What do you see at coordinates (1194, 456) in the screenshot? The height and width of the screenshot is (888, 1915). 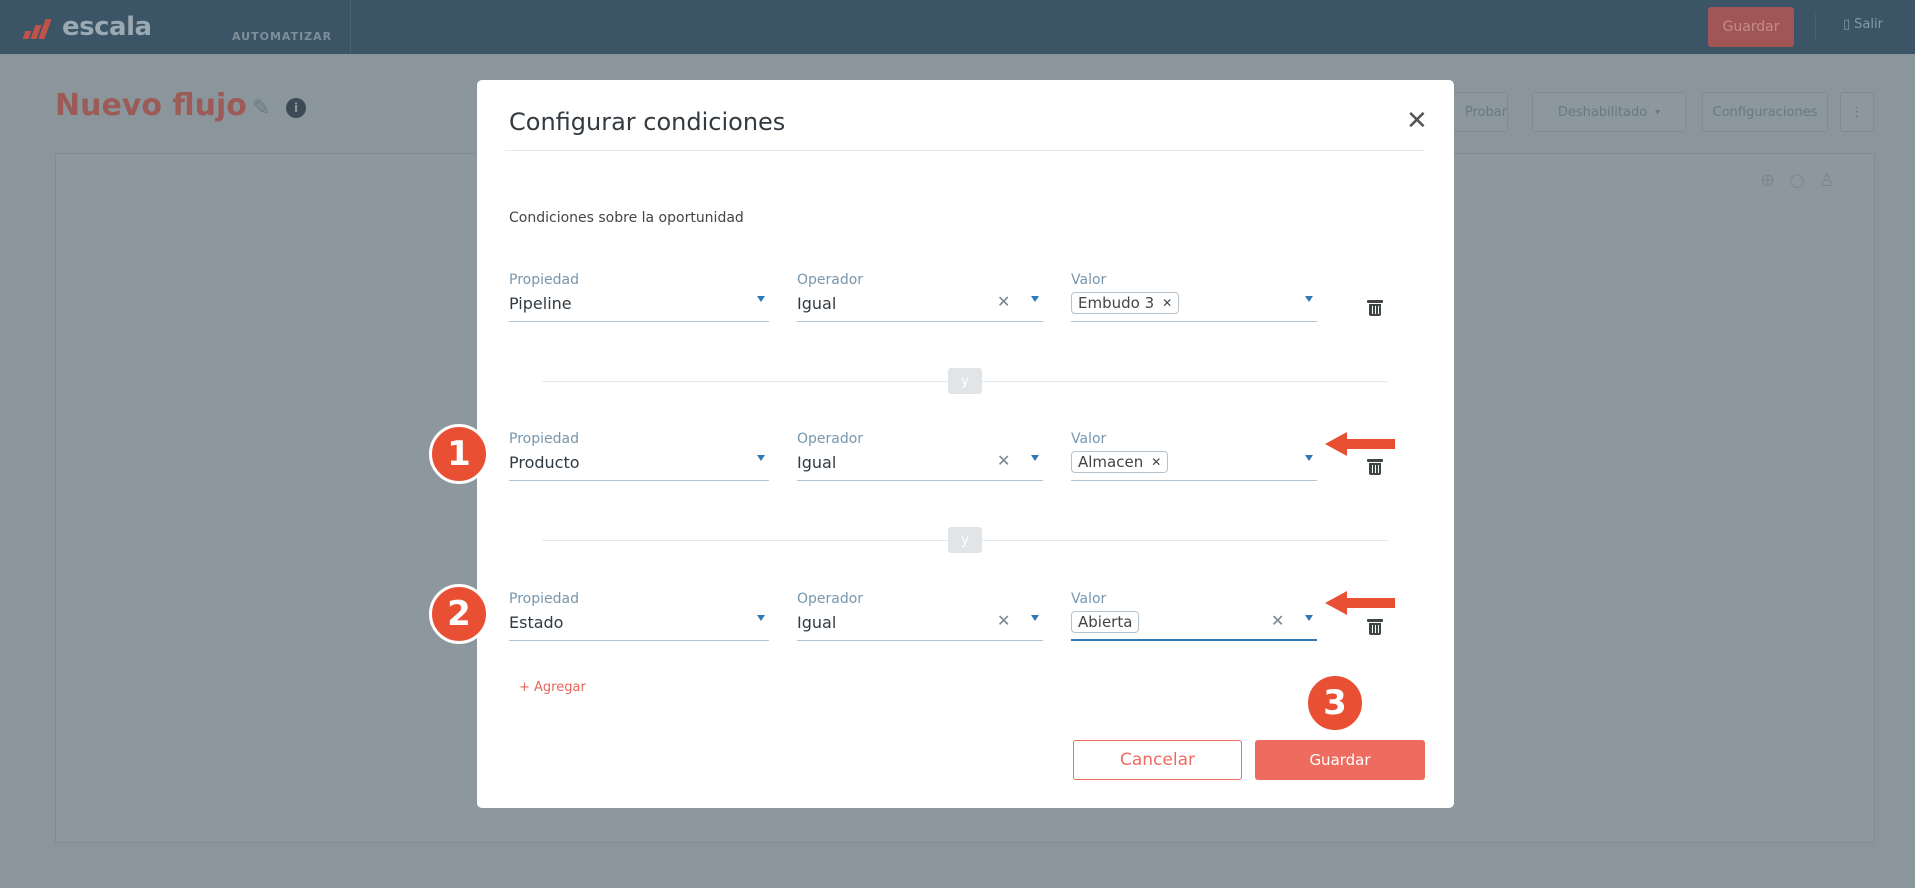 I see `value-select: Valor Almacen ✕` at bounding box center [1194, 456].